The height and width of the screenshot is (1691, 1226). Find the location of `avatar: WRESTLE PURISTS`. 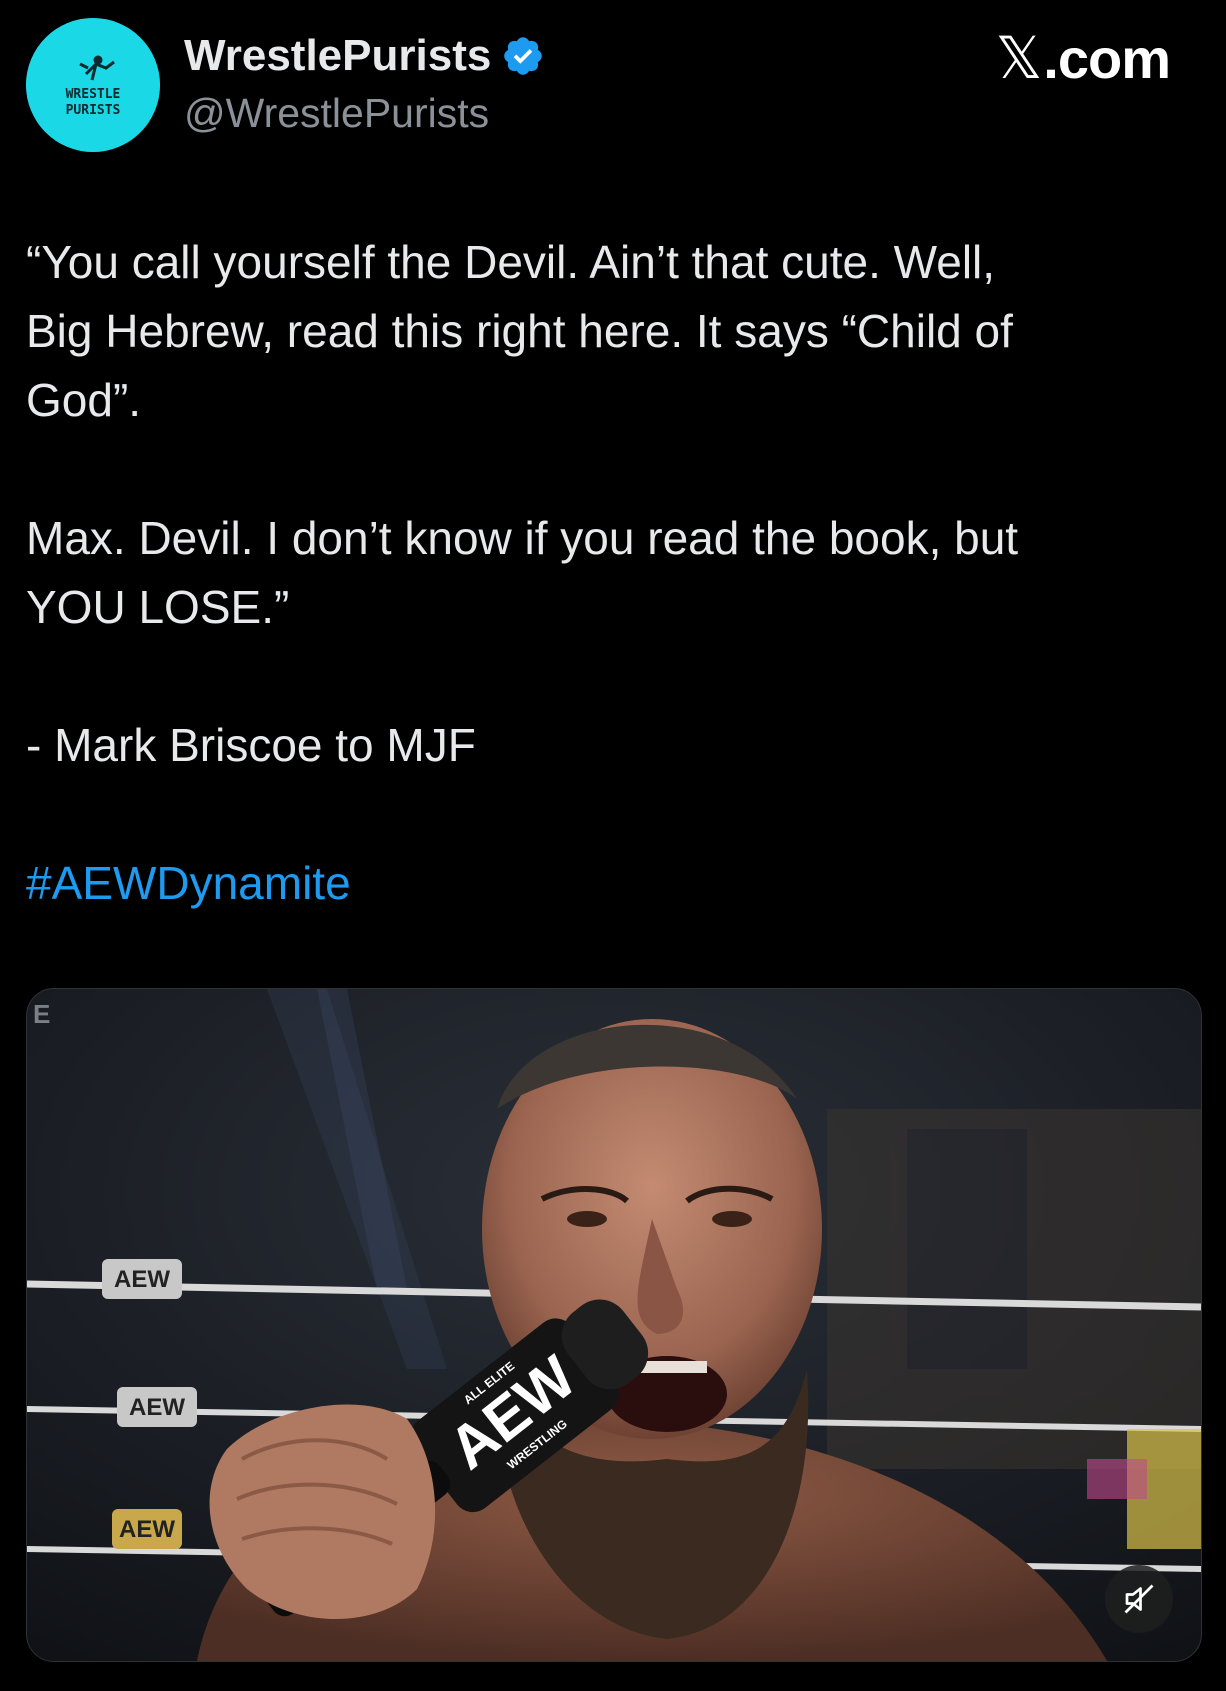

avatar: WRESTLE PURISTS is located at coordinates (93, 85).